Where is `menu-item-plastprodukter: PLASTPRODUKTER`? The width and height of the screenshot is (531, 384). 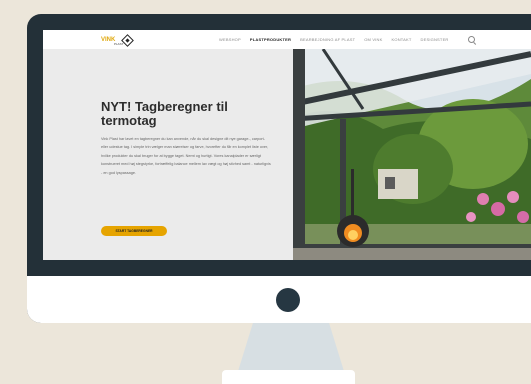
menu-item-plastprodukter: PLASTPRODUKTER is located at coordinates (270, 39).